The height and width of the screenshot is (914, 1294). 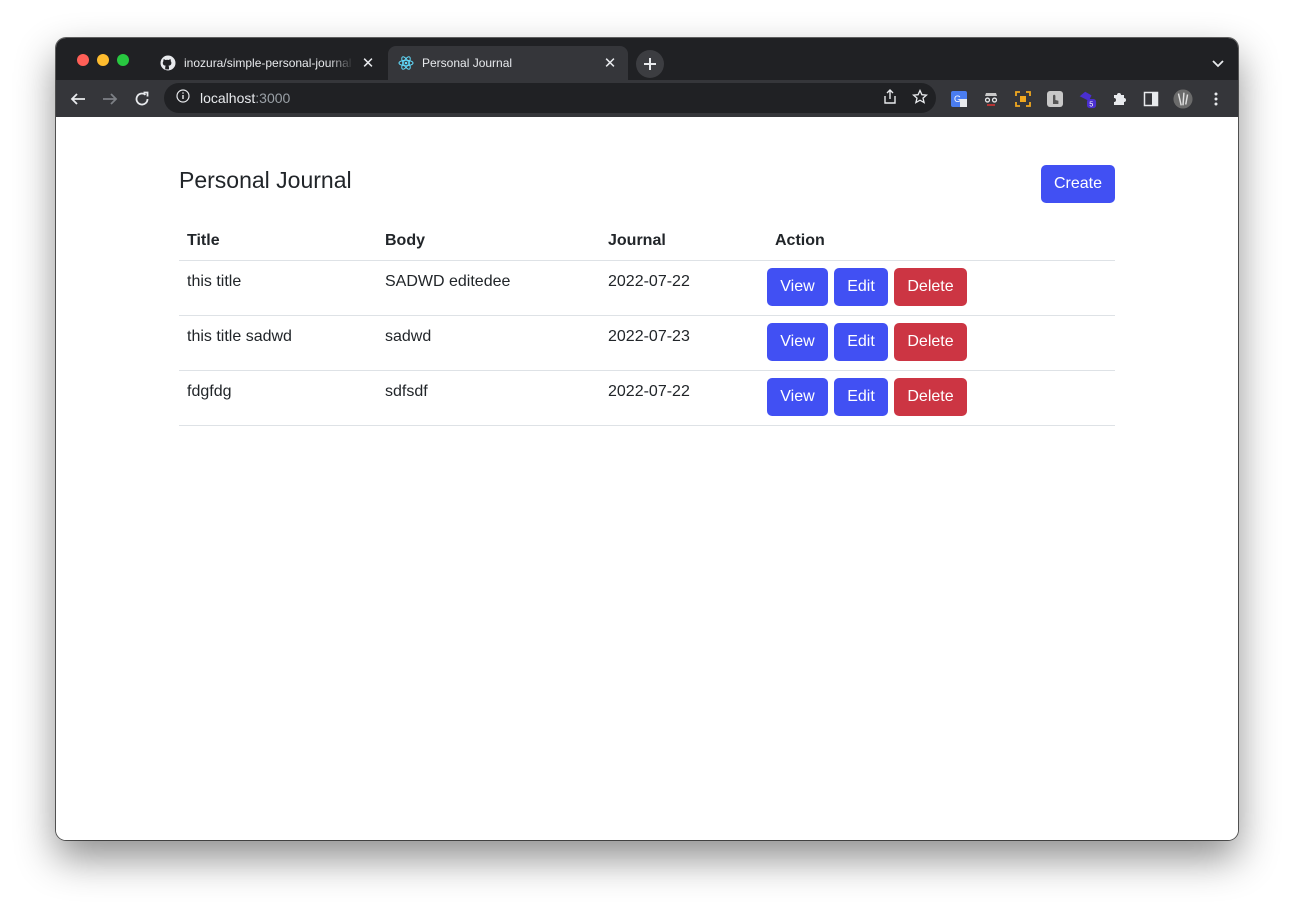 I want to click on browser-toolbar: localhost:3000 G 5, so click(x=647, y=98).